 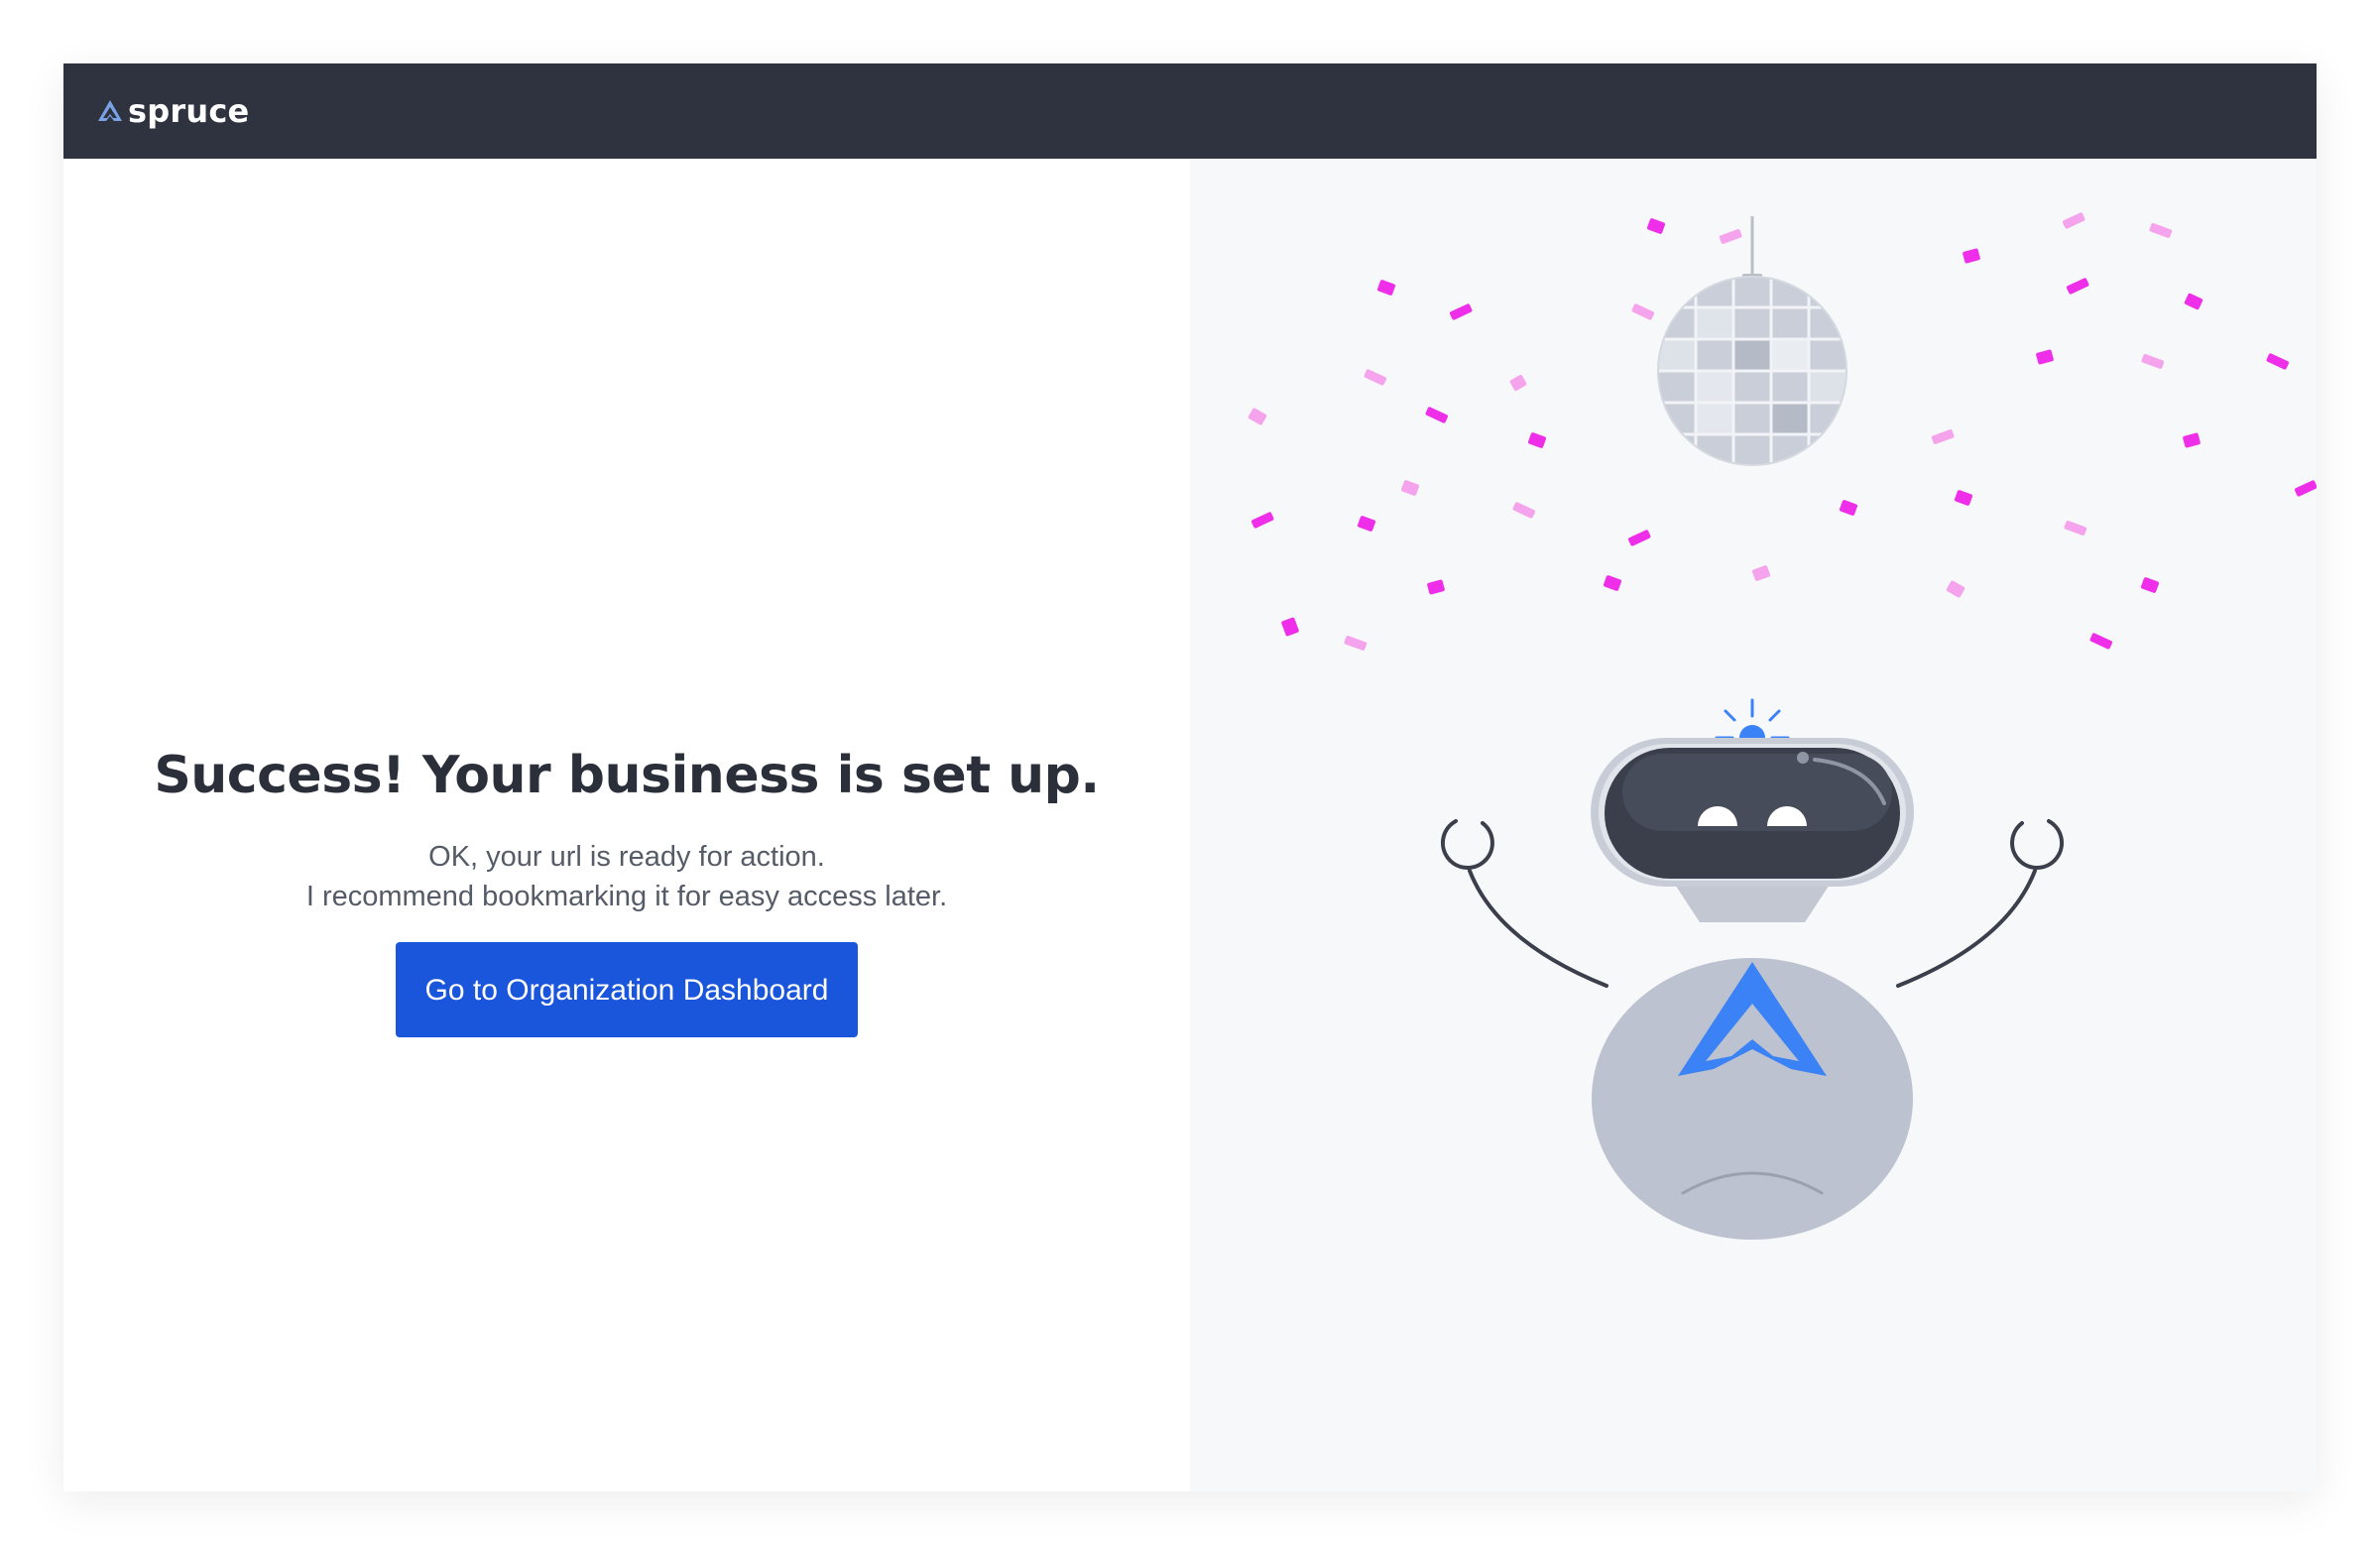 I want to click on disco-ball-icon, so click(x=1752, y=341).